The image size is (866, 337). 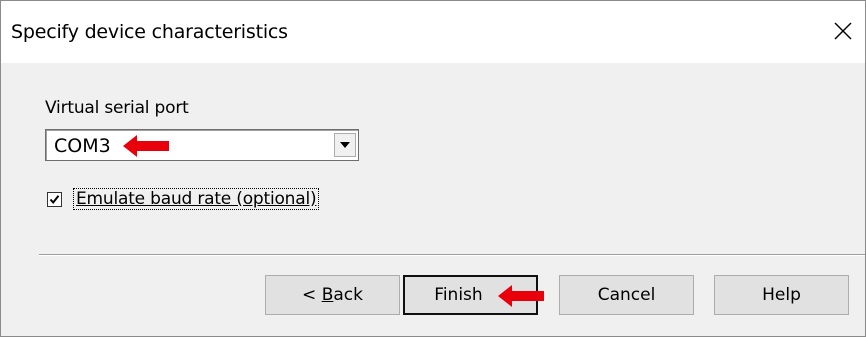 What do you see at coordinates (202, 145) in the screenshot?
I see `virtual-serial-port-select: COM3` at bounding box center [202, 145].